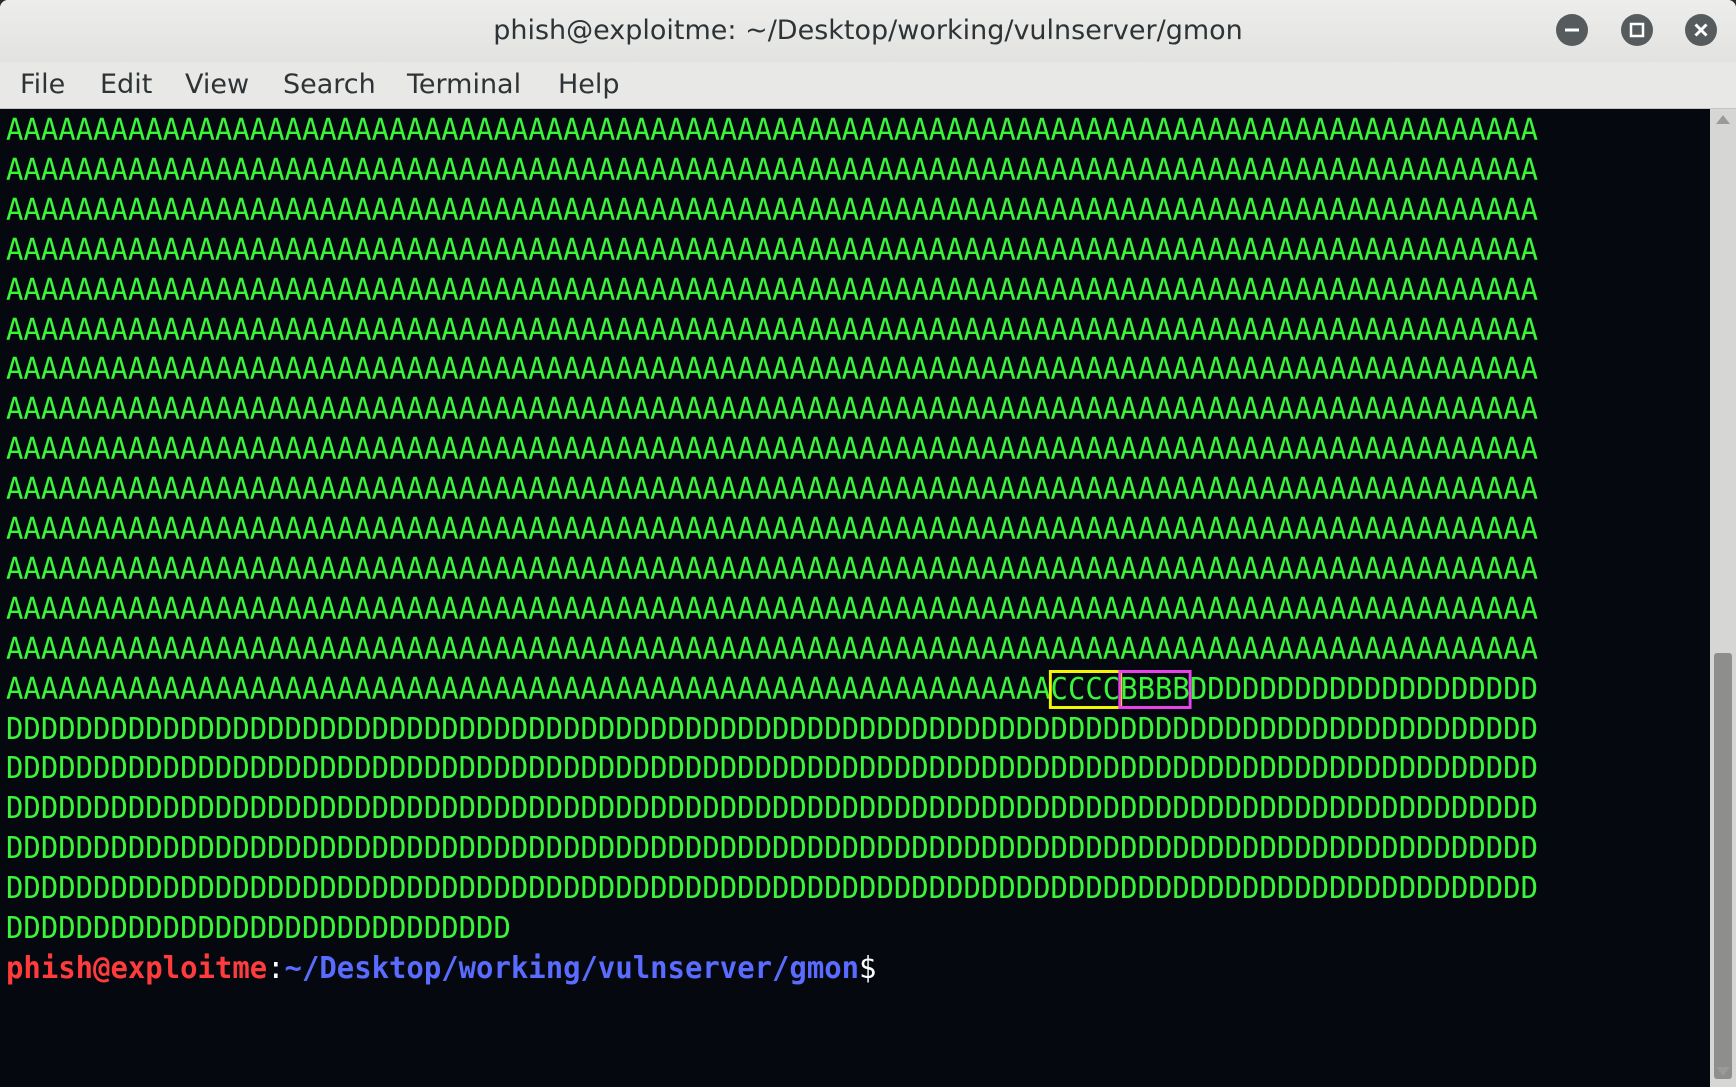  I want to click on maximize-icon, so click(1637, 30).